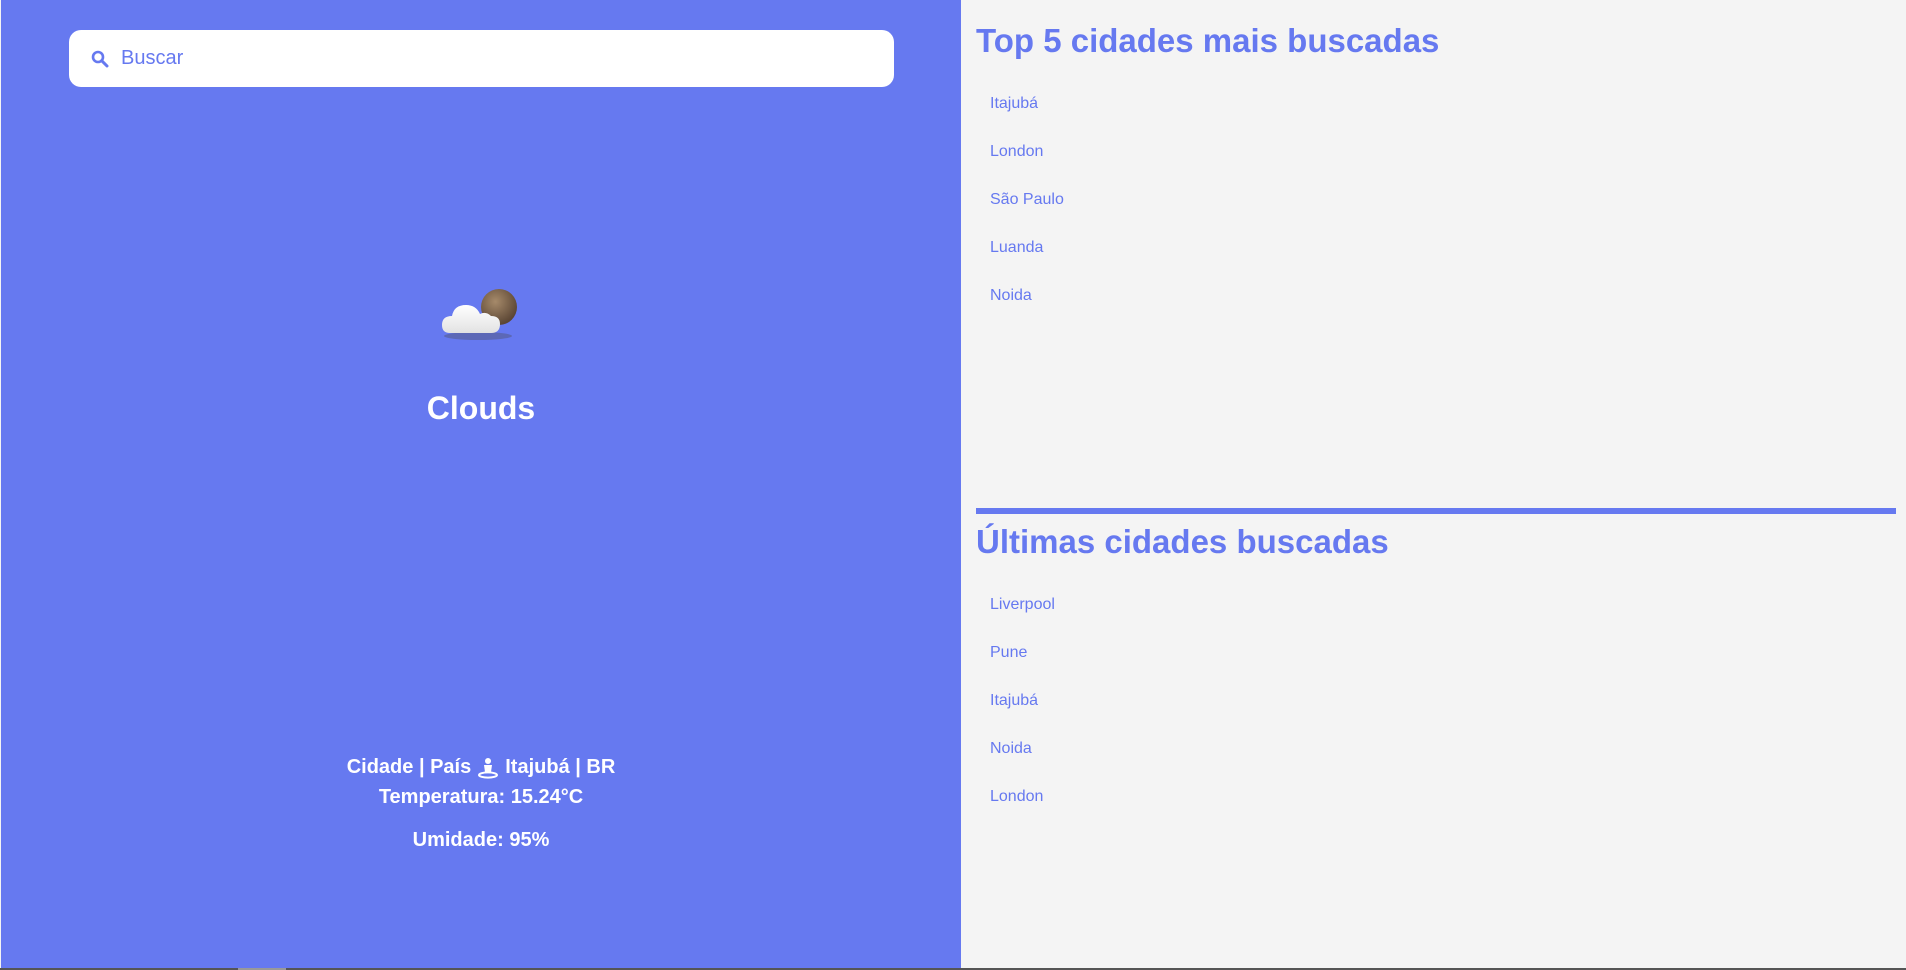 This screenshot has height=970, width=1906. What do you see at coordinates (488, 768) in the screenshot?
I see `person-pin-icon` at bounding box center [488, 768].